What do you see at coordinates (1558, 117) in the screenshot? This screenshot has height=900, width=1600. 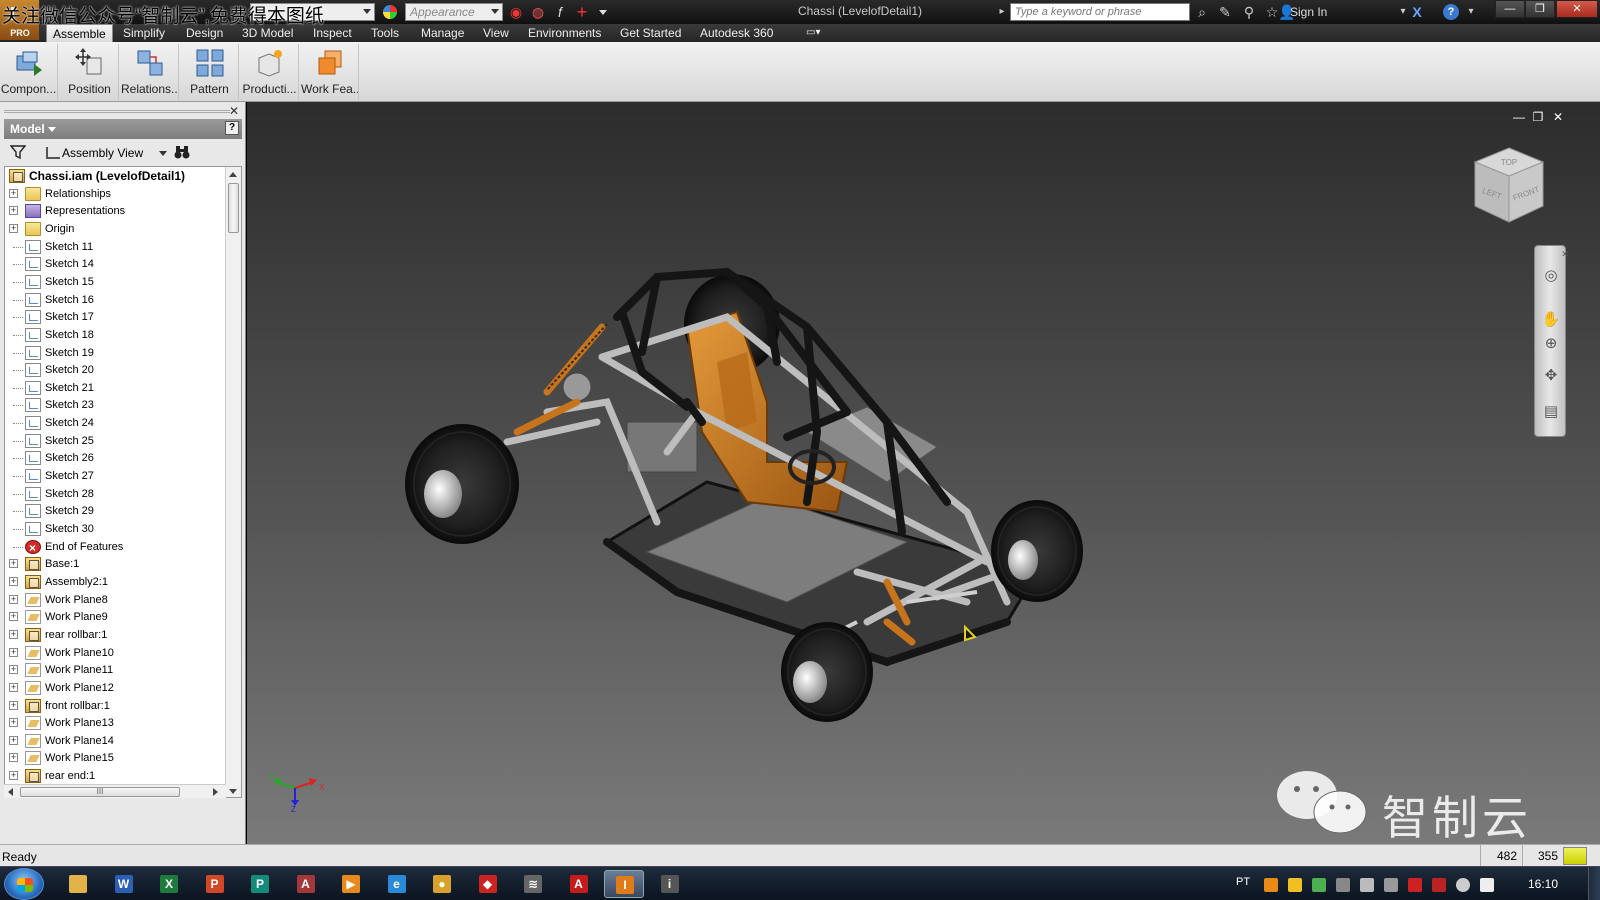 I see `viewport-close-icon: ✕` at bounding box center [1558, 117].